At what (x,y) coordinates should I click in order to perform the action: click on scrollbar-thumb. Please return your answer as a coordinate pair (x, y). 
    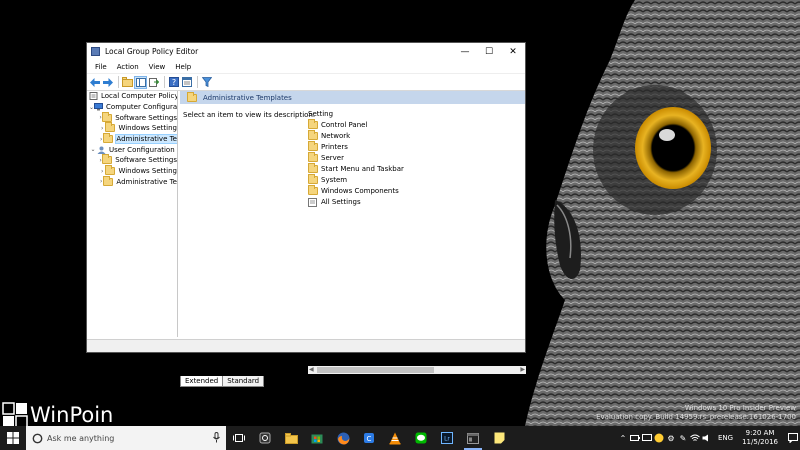
    Looking at the image, I should click on (375, 370).